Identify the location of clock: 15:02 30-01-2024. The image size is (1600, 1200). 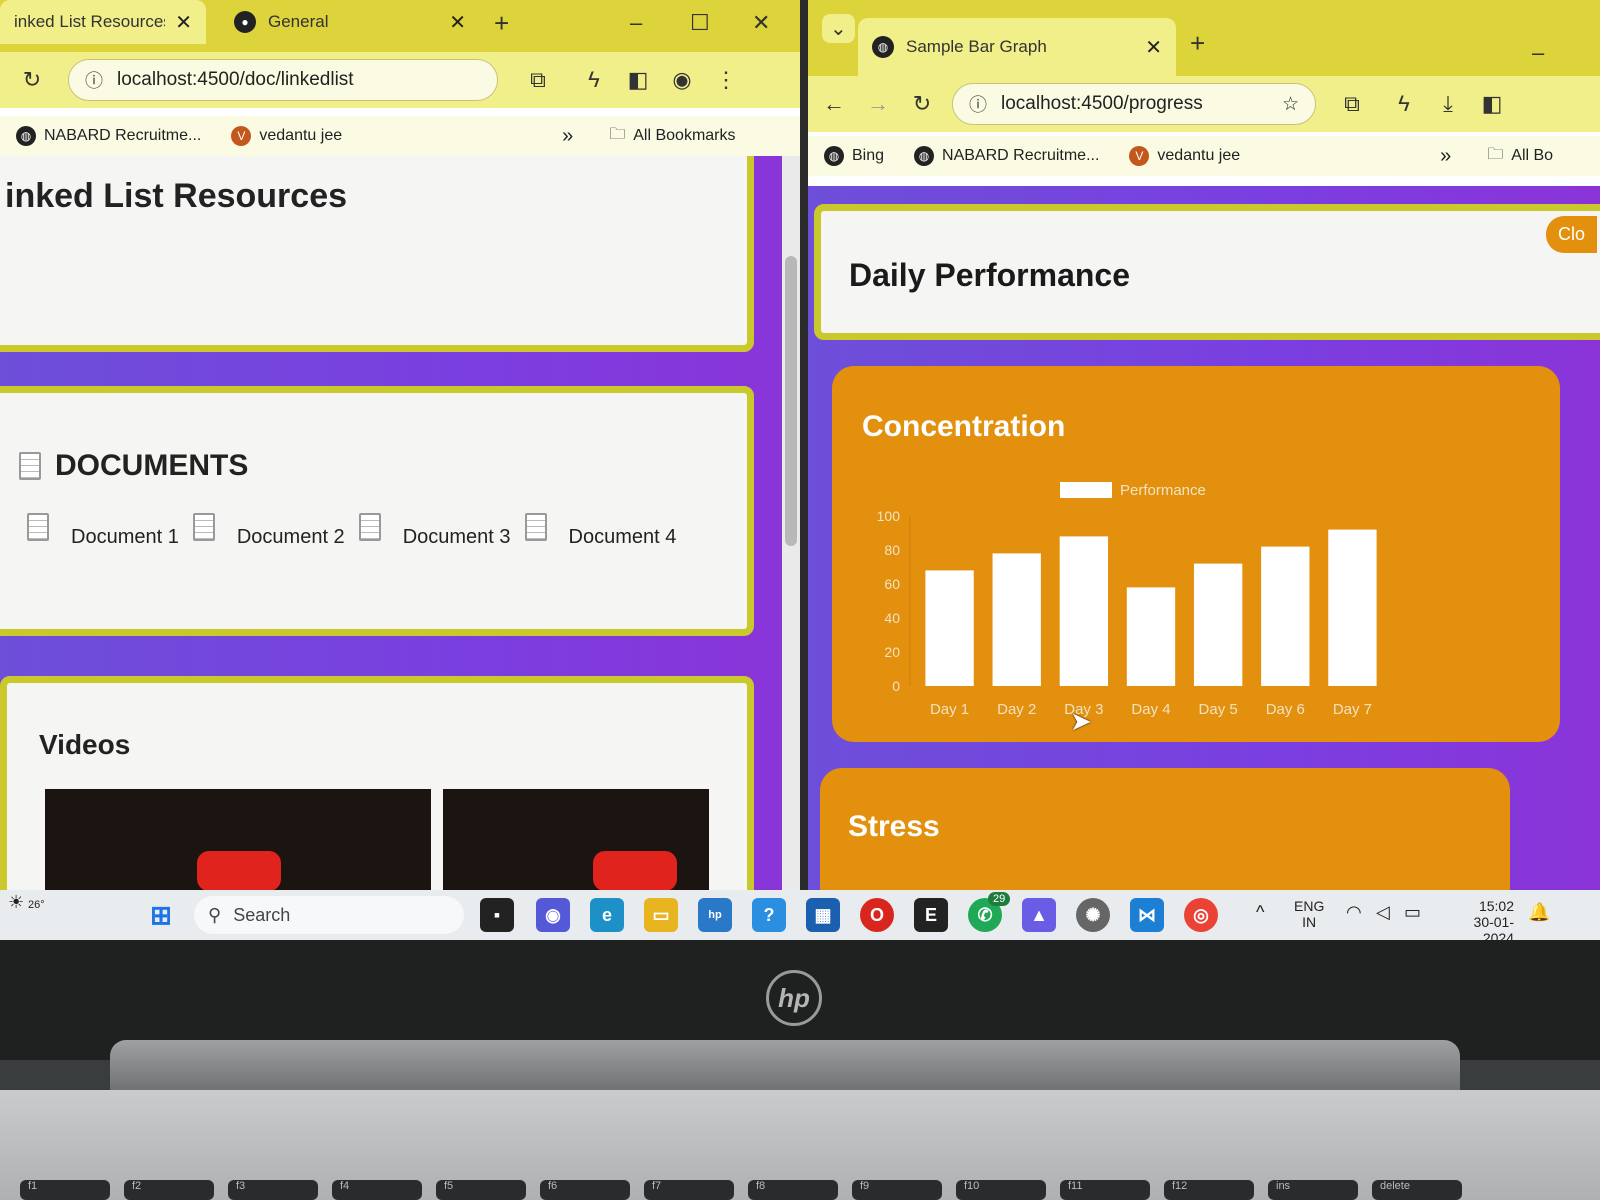
(1479, 919).